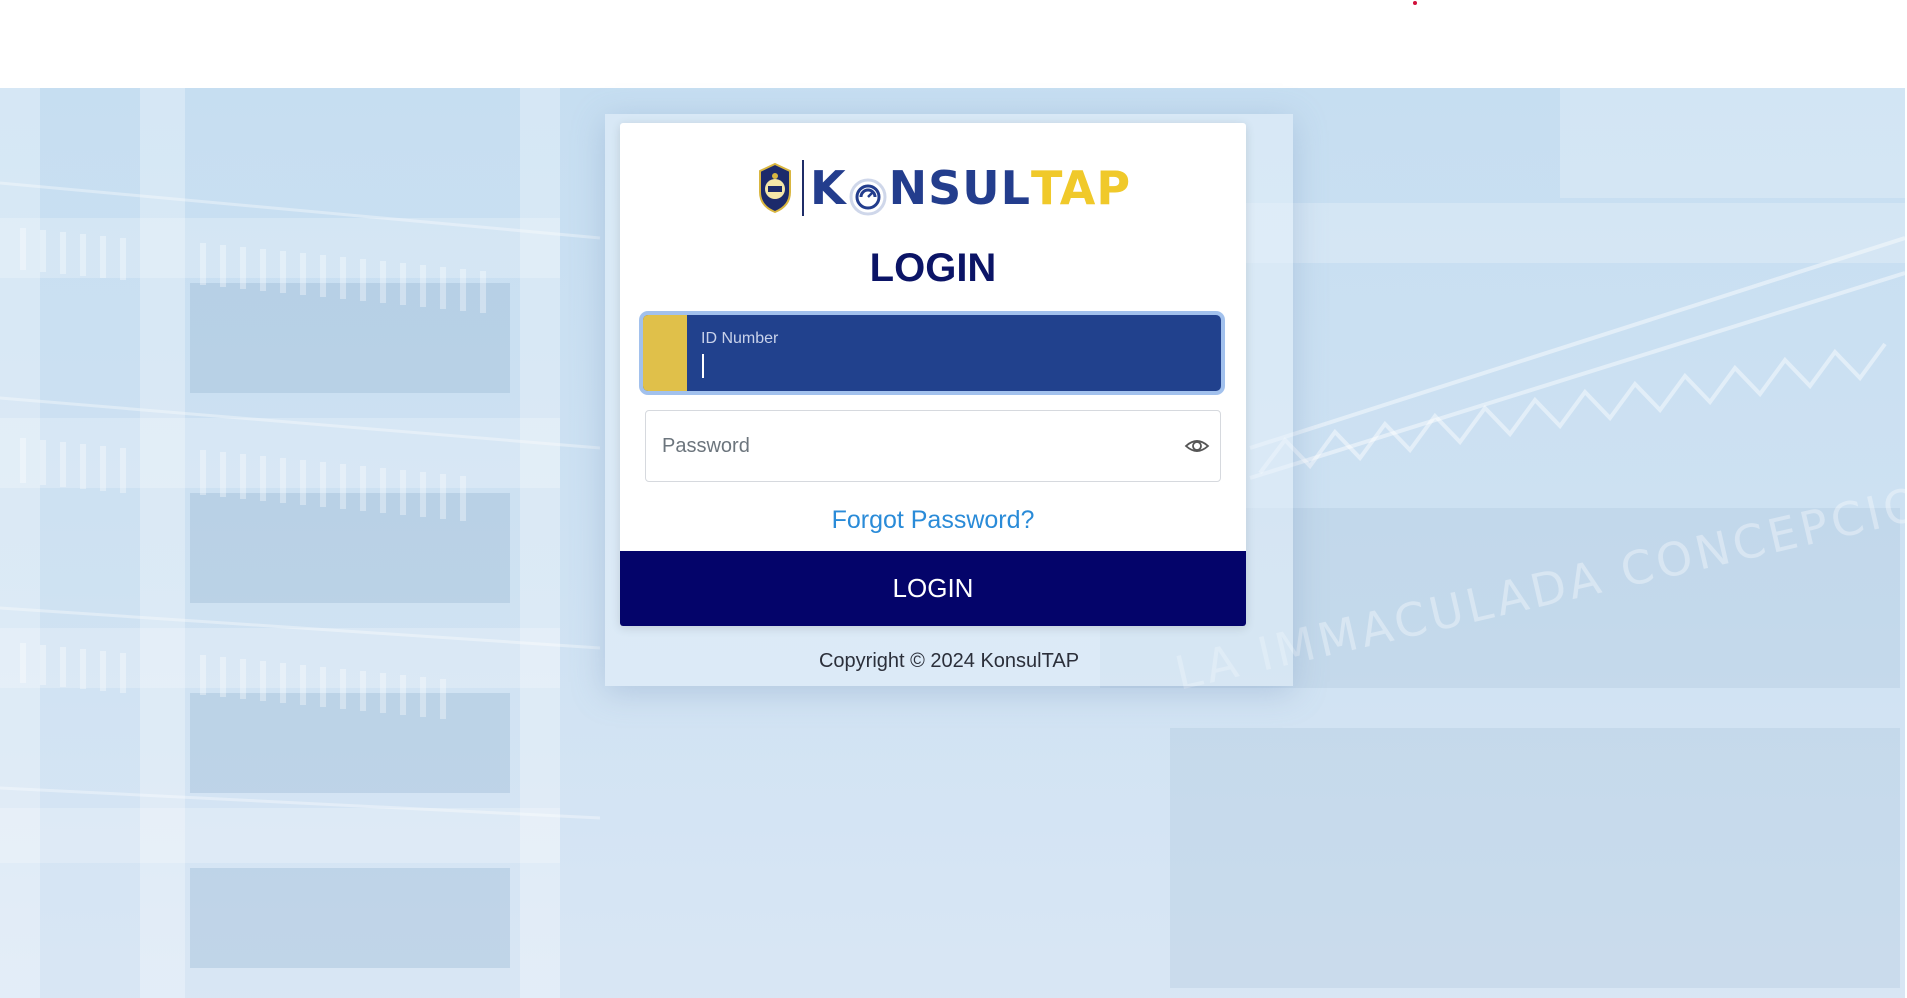  I want to click on logo-divider, so click(803, 188).